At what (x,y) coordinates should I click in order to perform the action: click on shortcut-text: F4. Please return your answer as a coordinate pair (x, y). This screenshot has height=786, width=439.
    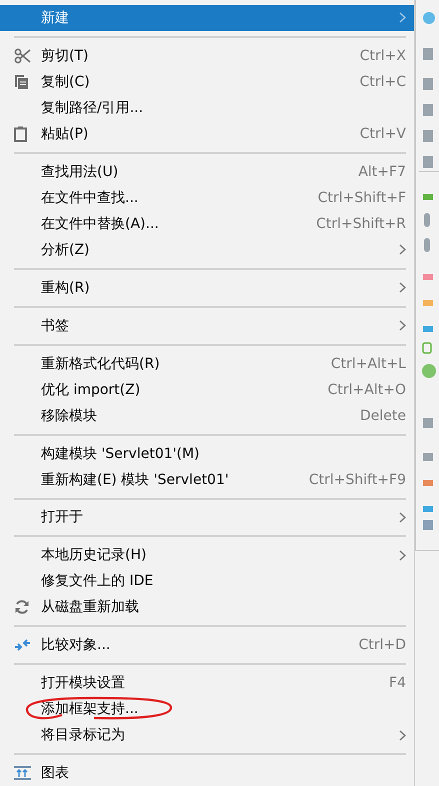
    Looking at the image, I should click on (397, 683).